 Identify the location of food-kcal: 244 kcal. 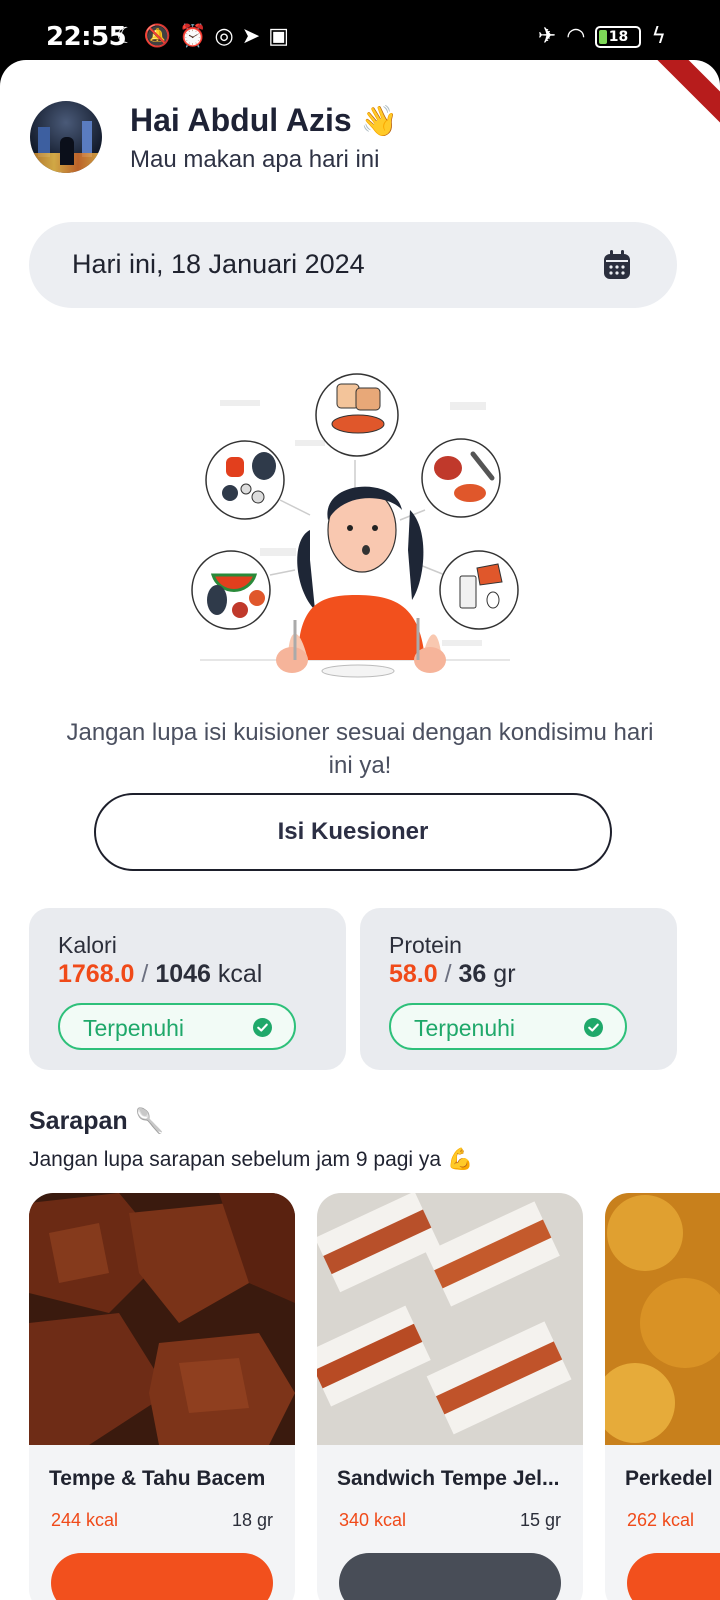
(85, 1520).